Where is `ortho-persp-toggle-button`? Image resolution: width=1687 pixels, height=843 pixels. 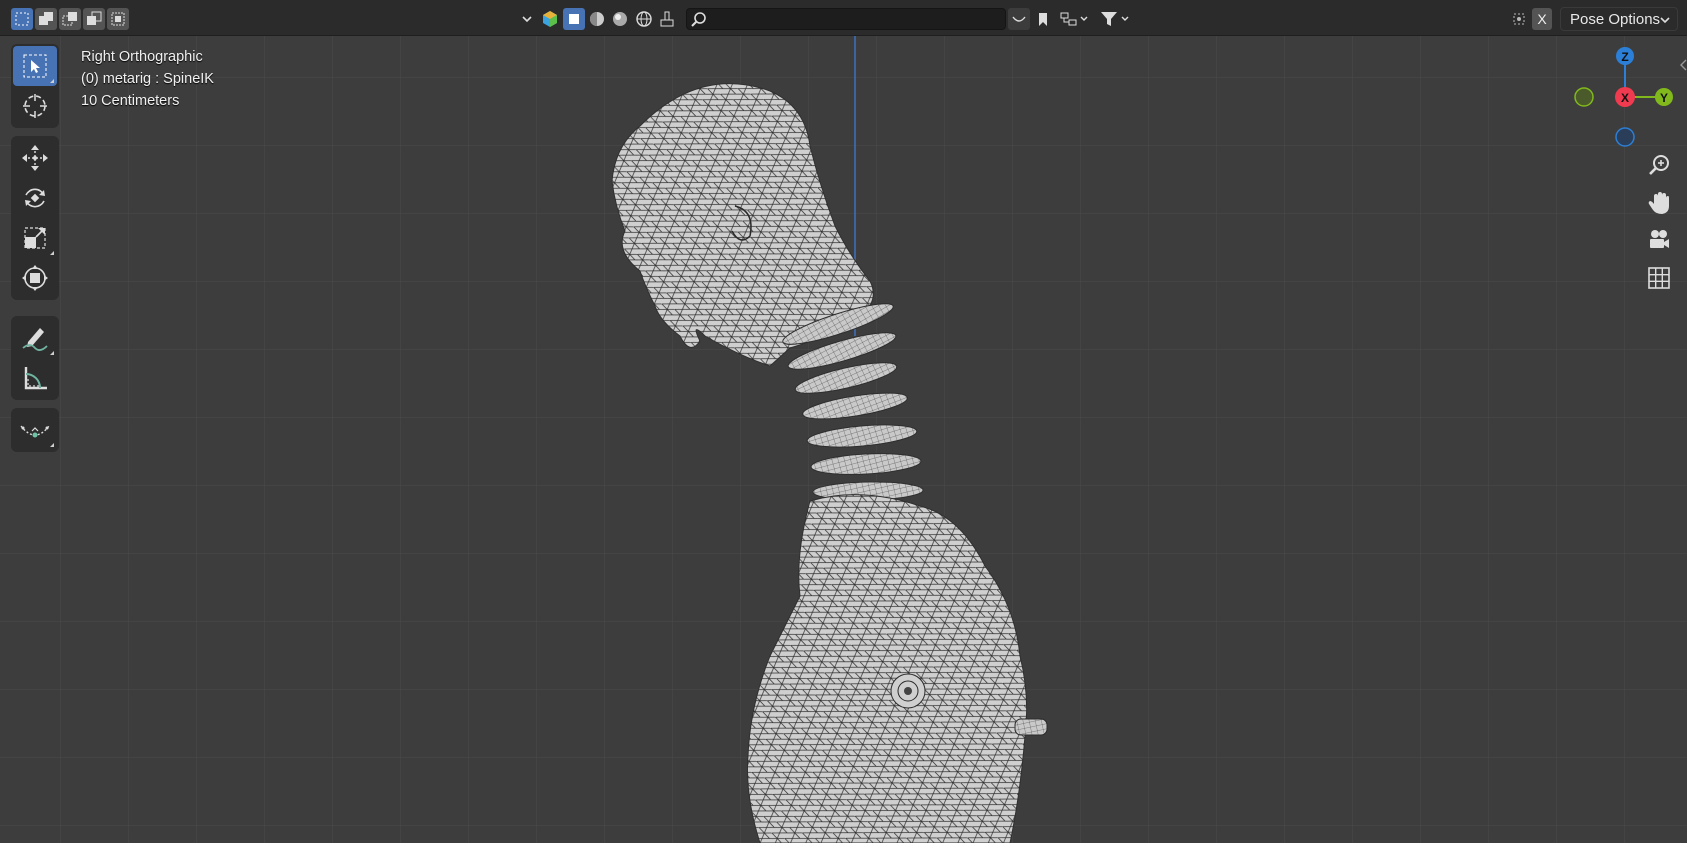 ortho-persp-toggle-button is located at coordinates (1659, 278).